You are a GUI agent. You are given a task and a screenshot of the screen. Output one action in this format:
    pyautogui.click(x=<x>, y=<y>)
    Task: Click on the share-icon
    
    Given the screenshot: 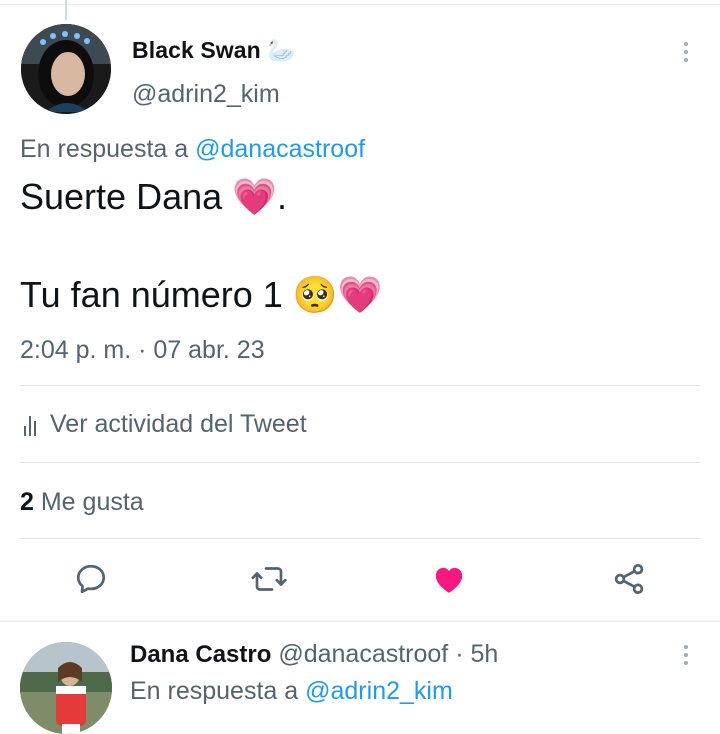 What is the action you would take?
    pyautogui.click(x=629, y=579)
    